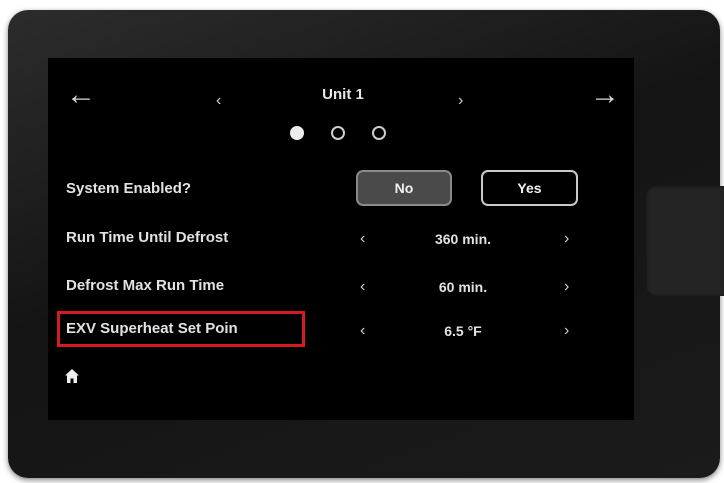  What do you see at coordinates (343, 94) in the screenshot?
I see `unit-title: Unit 1` at bounding box center [343, 94].